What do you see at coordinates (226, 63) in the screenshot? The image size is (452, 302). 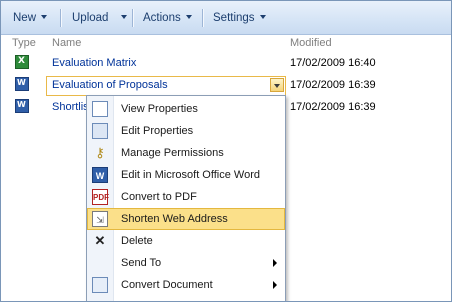 I see `list-row: Evaluation Matrix 17/02/2009 16:40` at bounding box center [226, 63].